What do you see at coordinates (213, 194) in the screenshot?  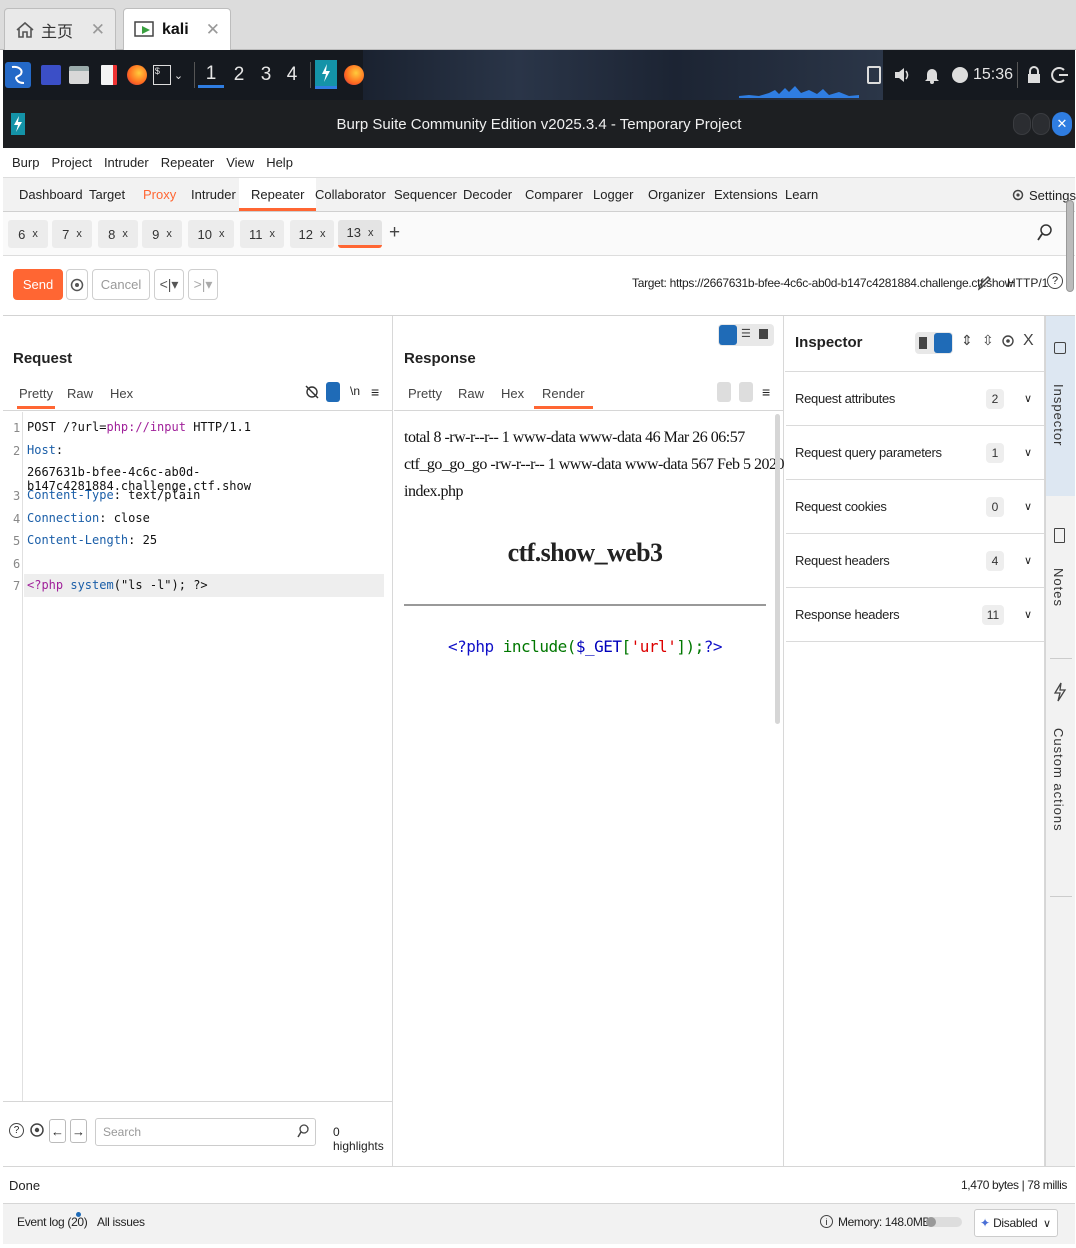 I see `tab-intruder: Intruder` at bounding box center [213, 194].